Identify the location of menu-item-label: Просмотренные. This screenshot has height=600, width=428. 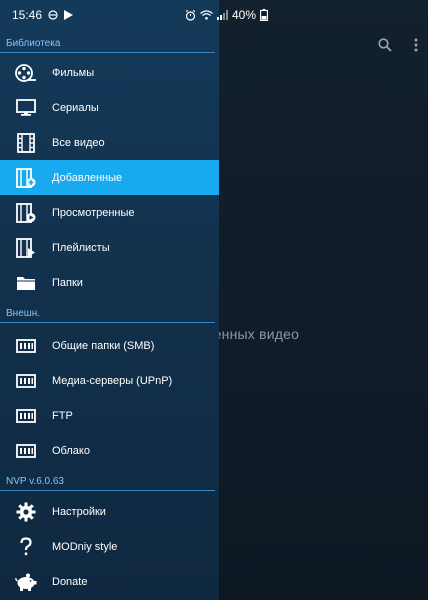
(93, 212).